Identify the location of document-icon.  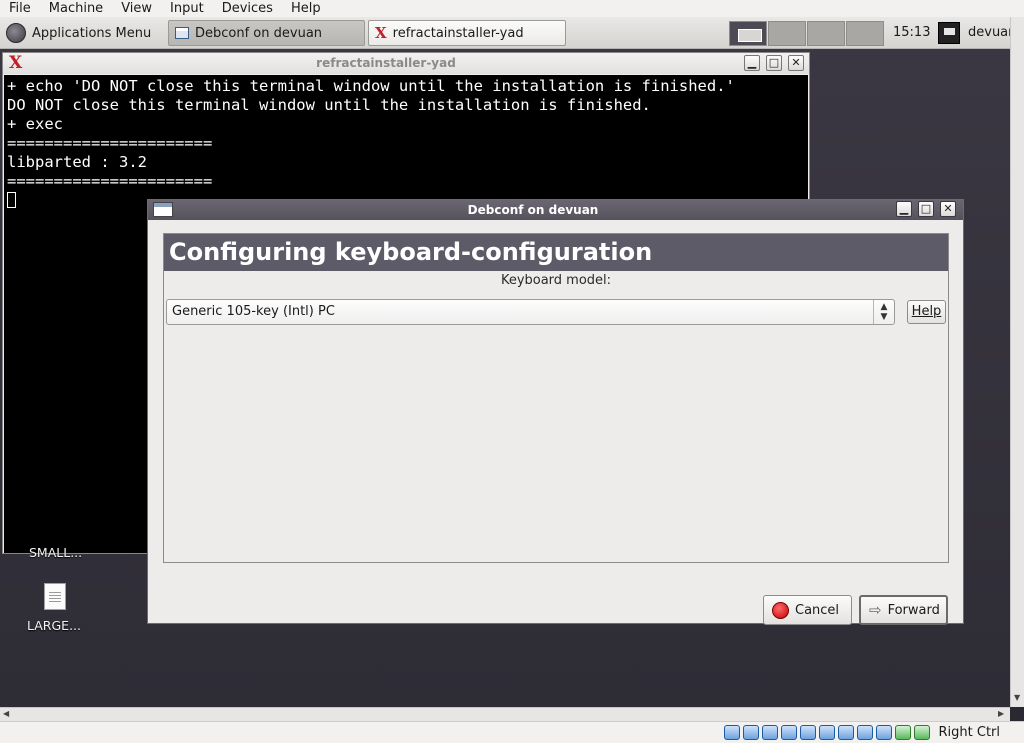
(55, 596).